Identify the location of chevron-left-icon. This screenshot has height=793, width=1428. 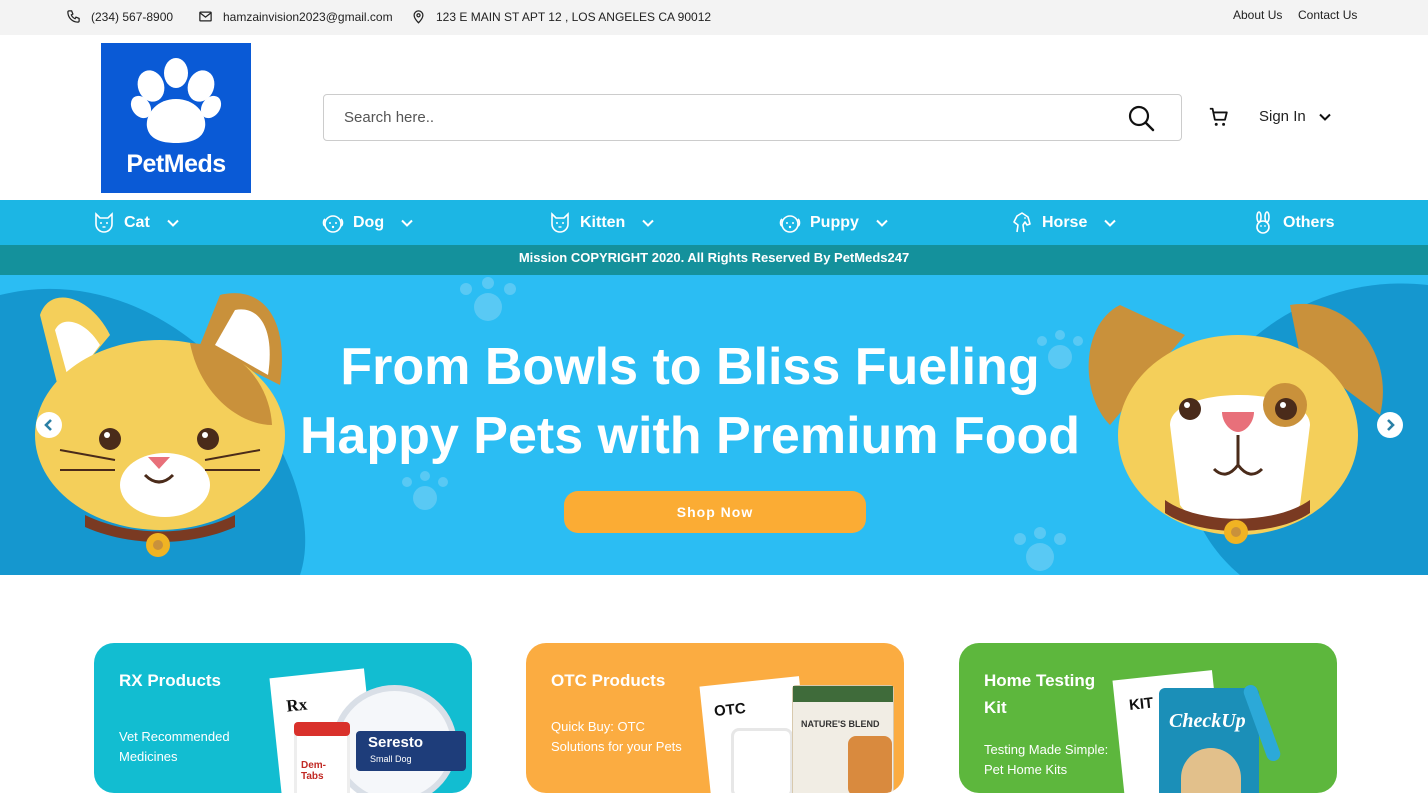
(48, 425).